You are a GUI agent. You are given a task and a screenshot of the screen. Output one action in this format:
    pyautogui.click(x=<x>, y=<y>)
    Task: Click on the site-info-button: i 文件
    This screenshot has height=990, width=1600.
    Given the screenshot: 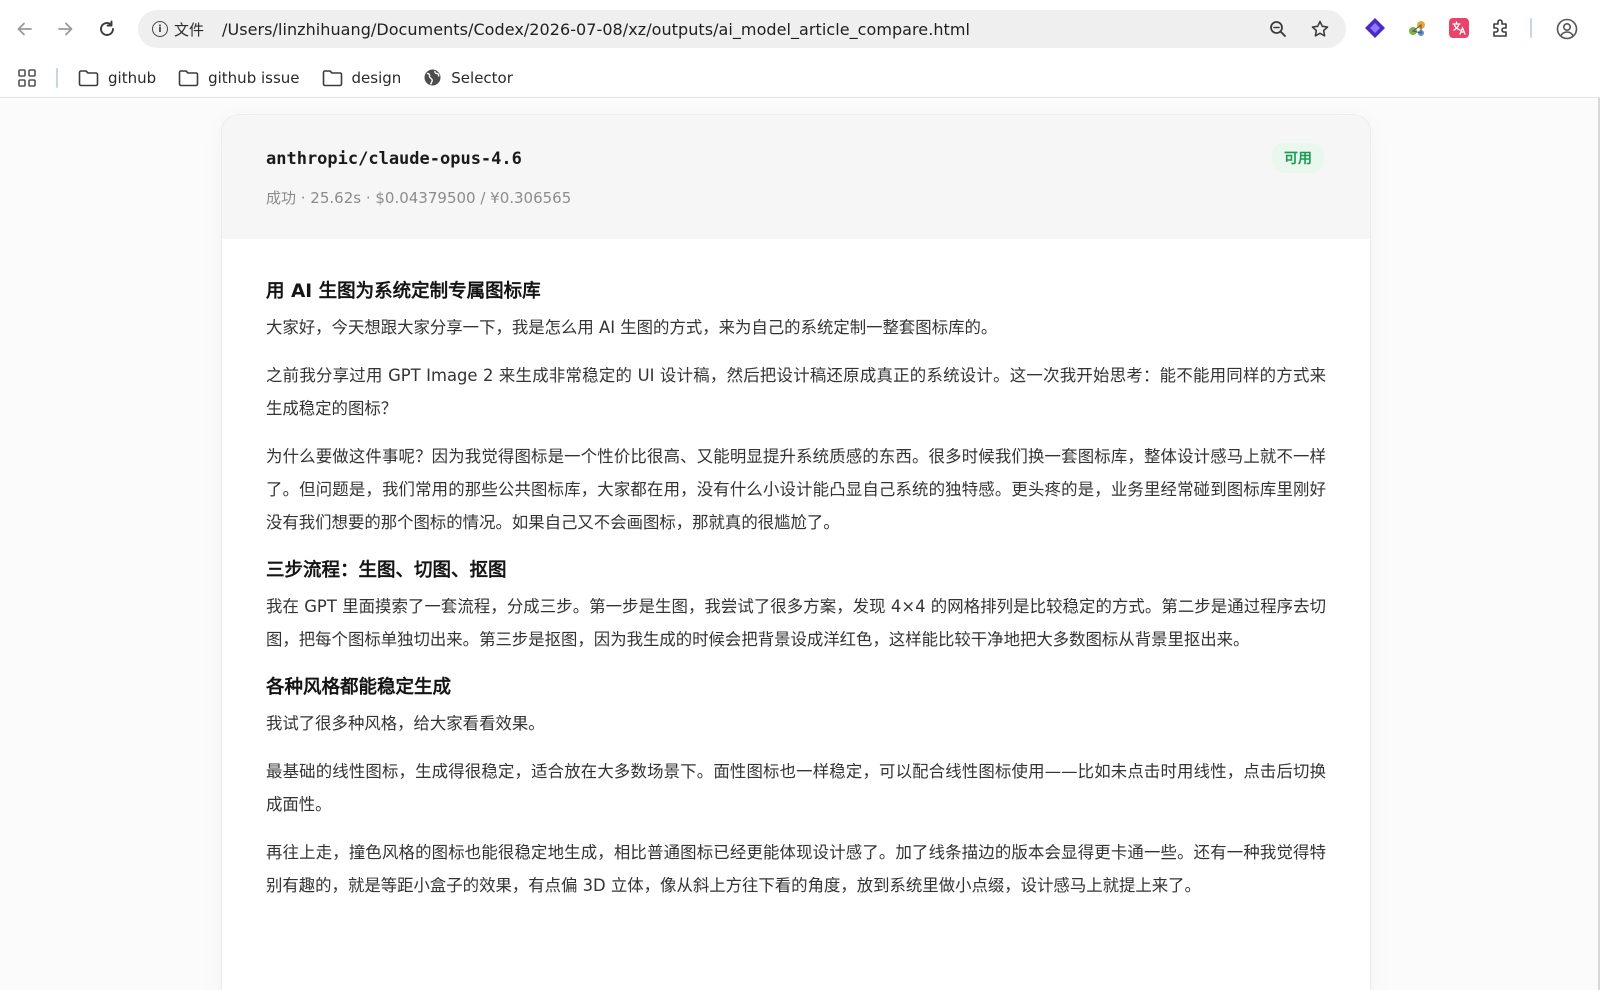 What is the action you would take?
    pyautogui.click(x=178, y=29)
    